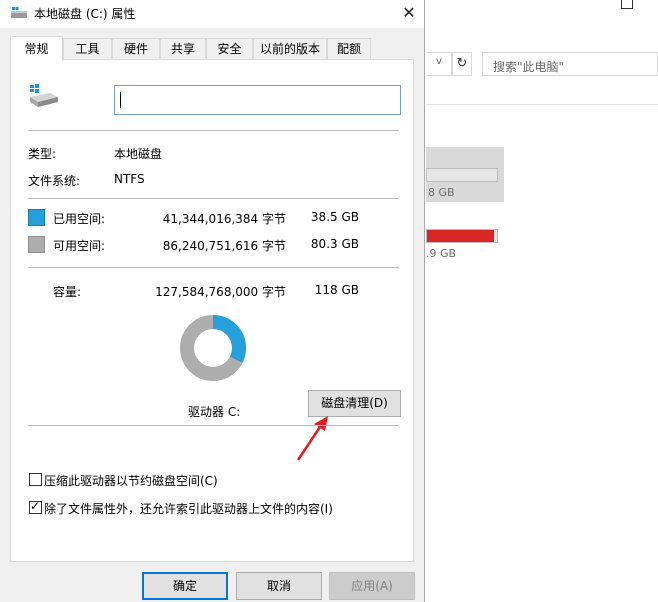 The image size is (658, 602). What do you see at coordinates (36, 48) in the screenshot?
I see `tab-general: 常规` at bounding box center [36, 48].